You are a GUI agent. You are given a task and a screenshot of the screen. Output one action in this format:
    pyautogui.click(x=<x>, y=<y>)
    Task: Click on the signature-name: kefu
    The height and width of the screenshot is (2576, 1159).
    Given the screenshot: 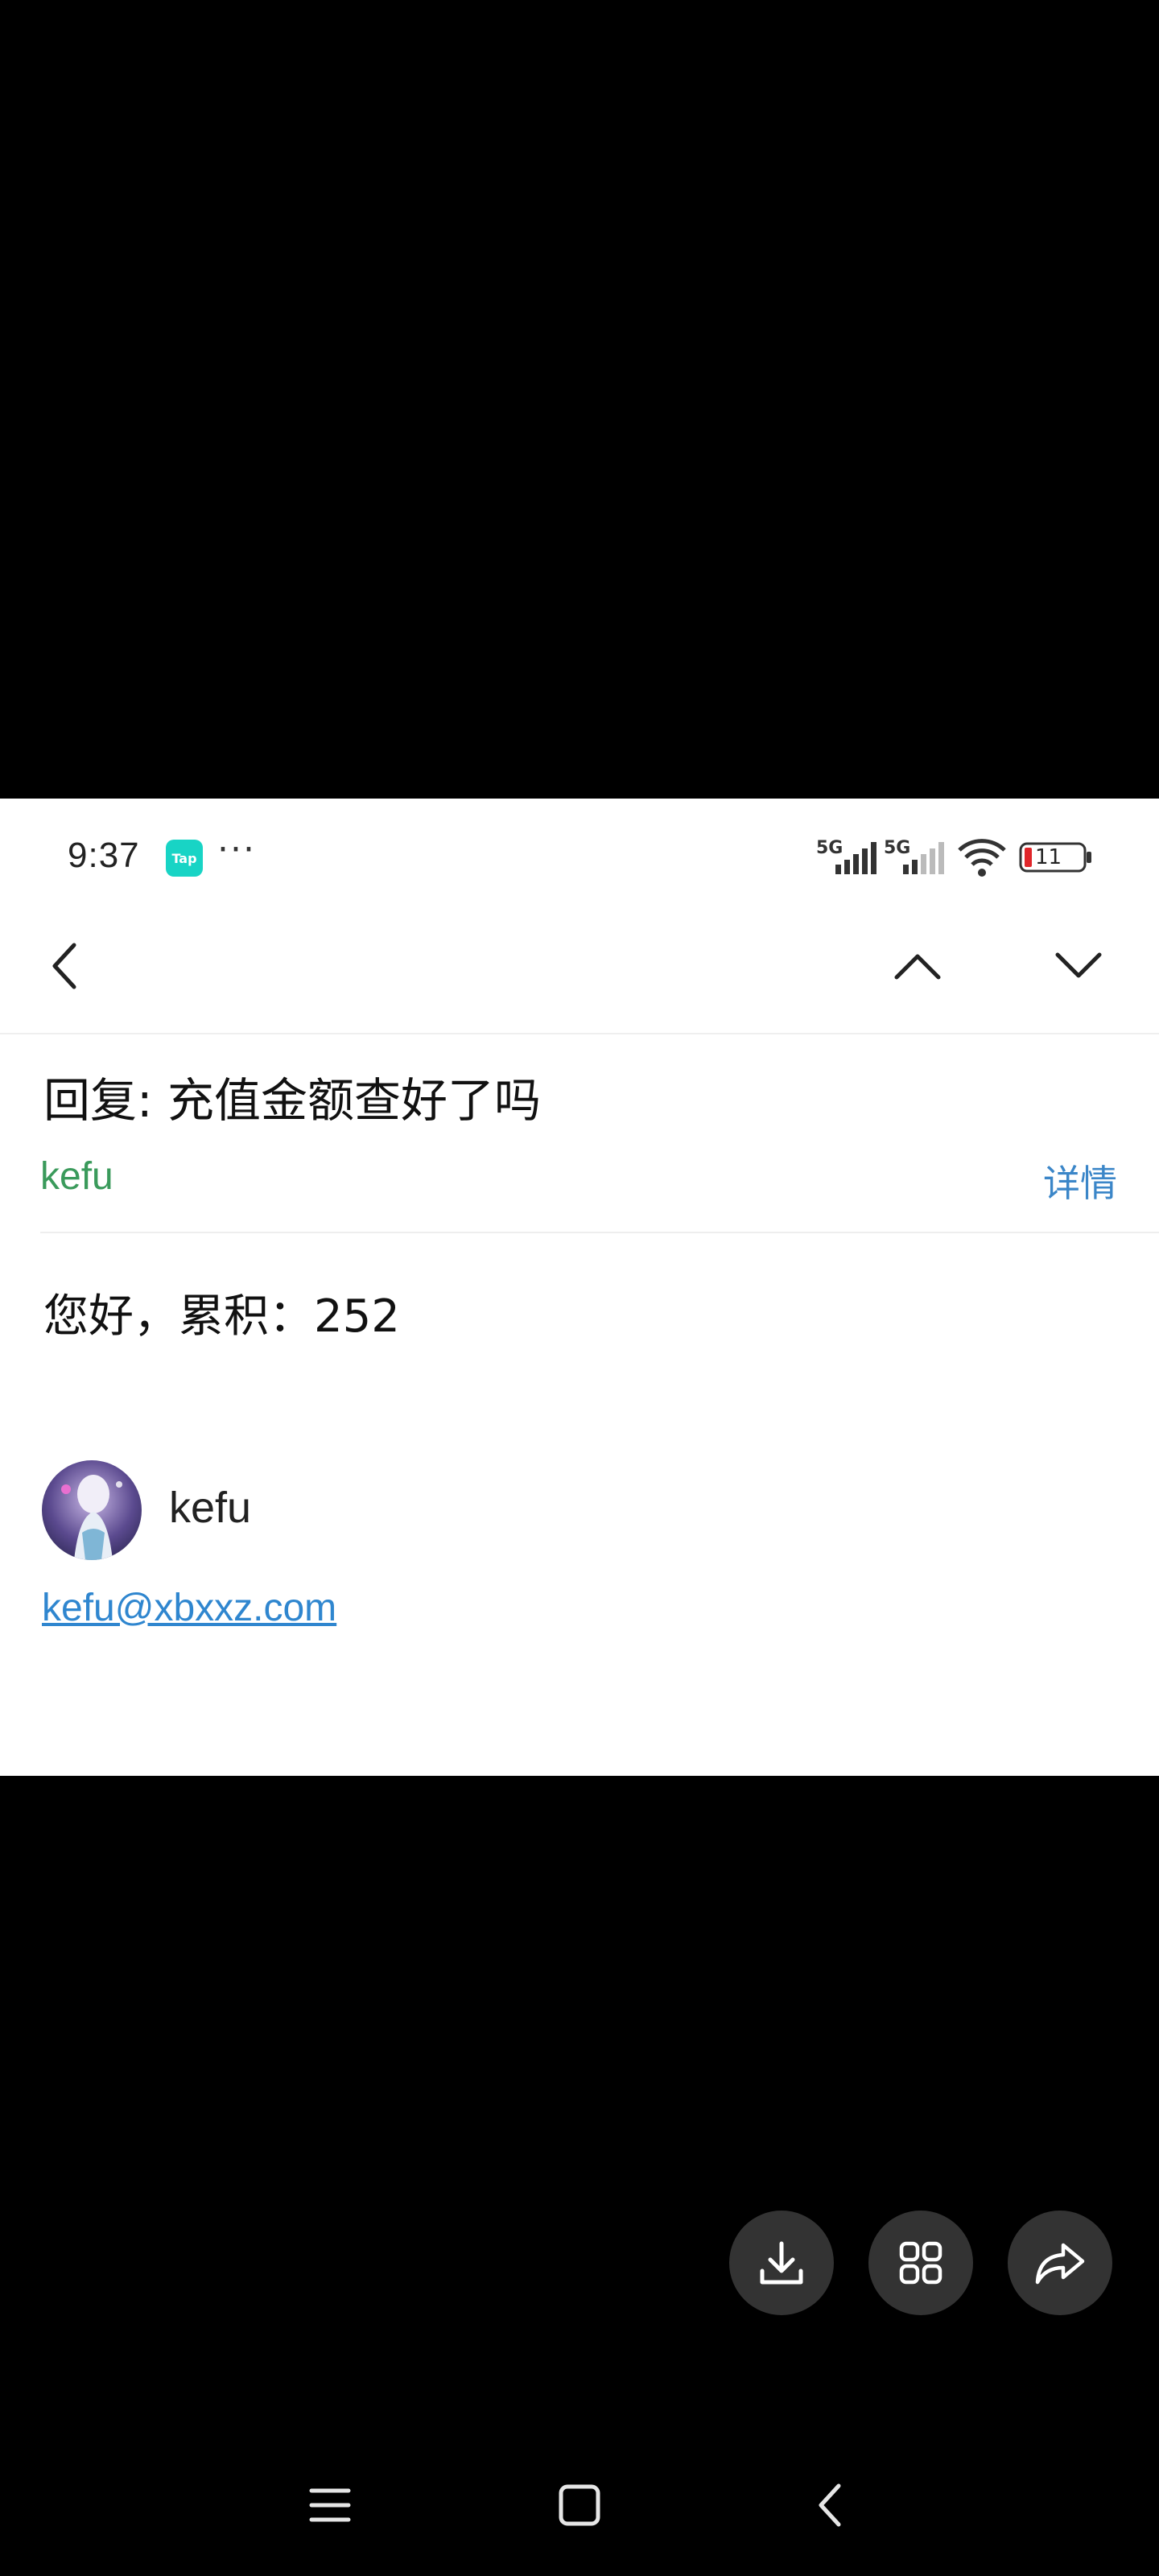 What is the action you would take?
    pyautogui.click(x=210, y=1508)
    